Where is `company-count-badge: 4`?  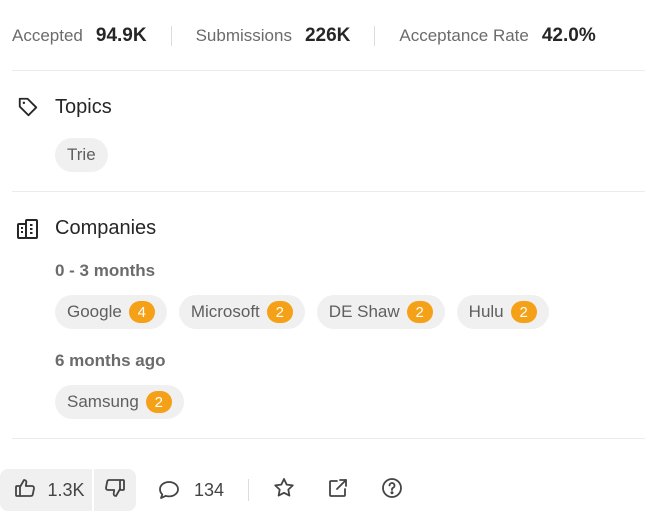
company-count-badge: 4 is located at coordinates (141, 312).